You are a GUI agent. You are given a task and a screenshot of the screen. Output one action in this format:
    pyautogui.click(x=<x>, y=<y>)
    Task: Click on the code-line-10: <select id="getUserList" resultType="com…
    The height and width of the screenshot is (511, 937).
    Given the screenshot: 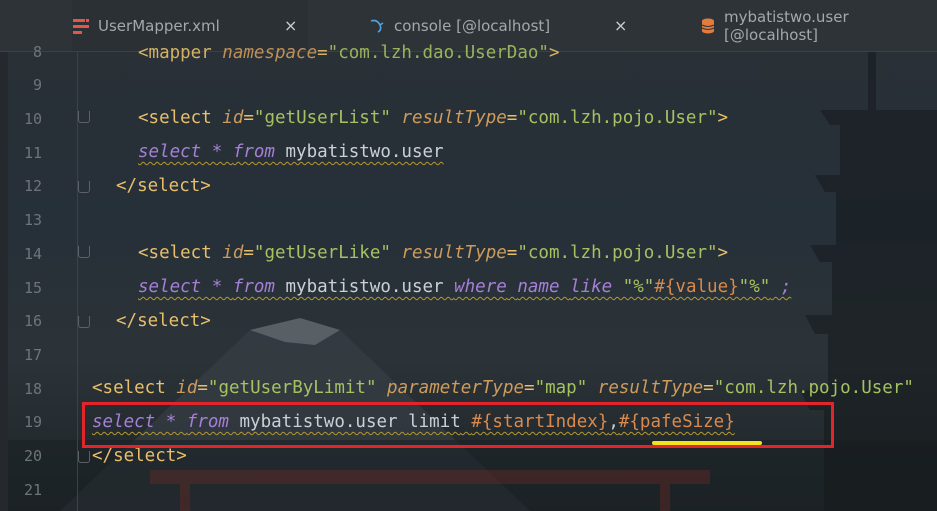 What is the action you would take?
    pyautogui.click(x=433, y=118)
    